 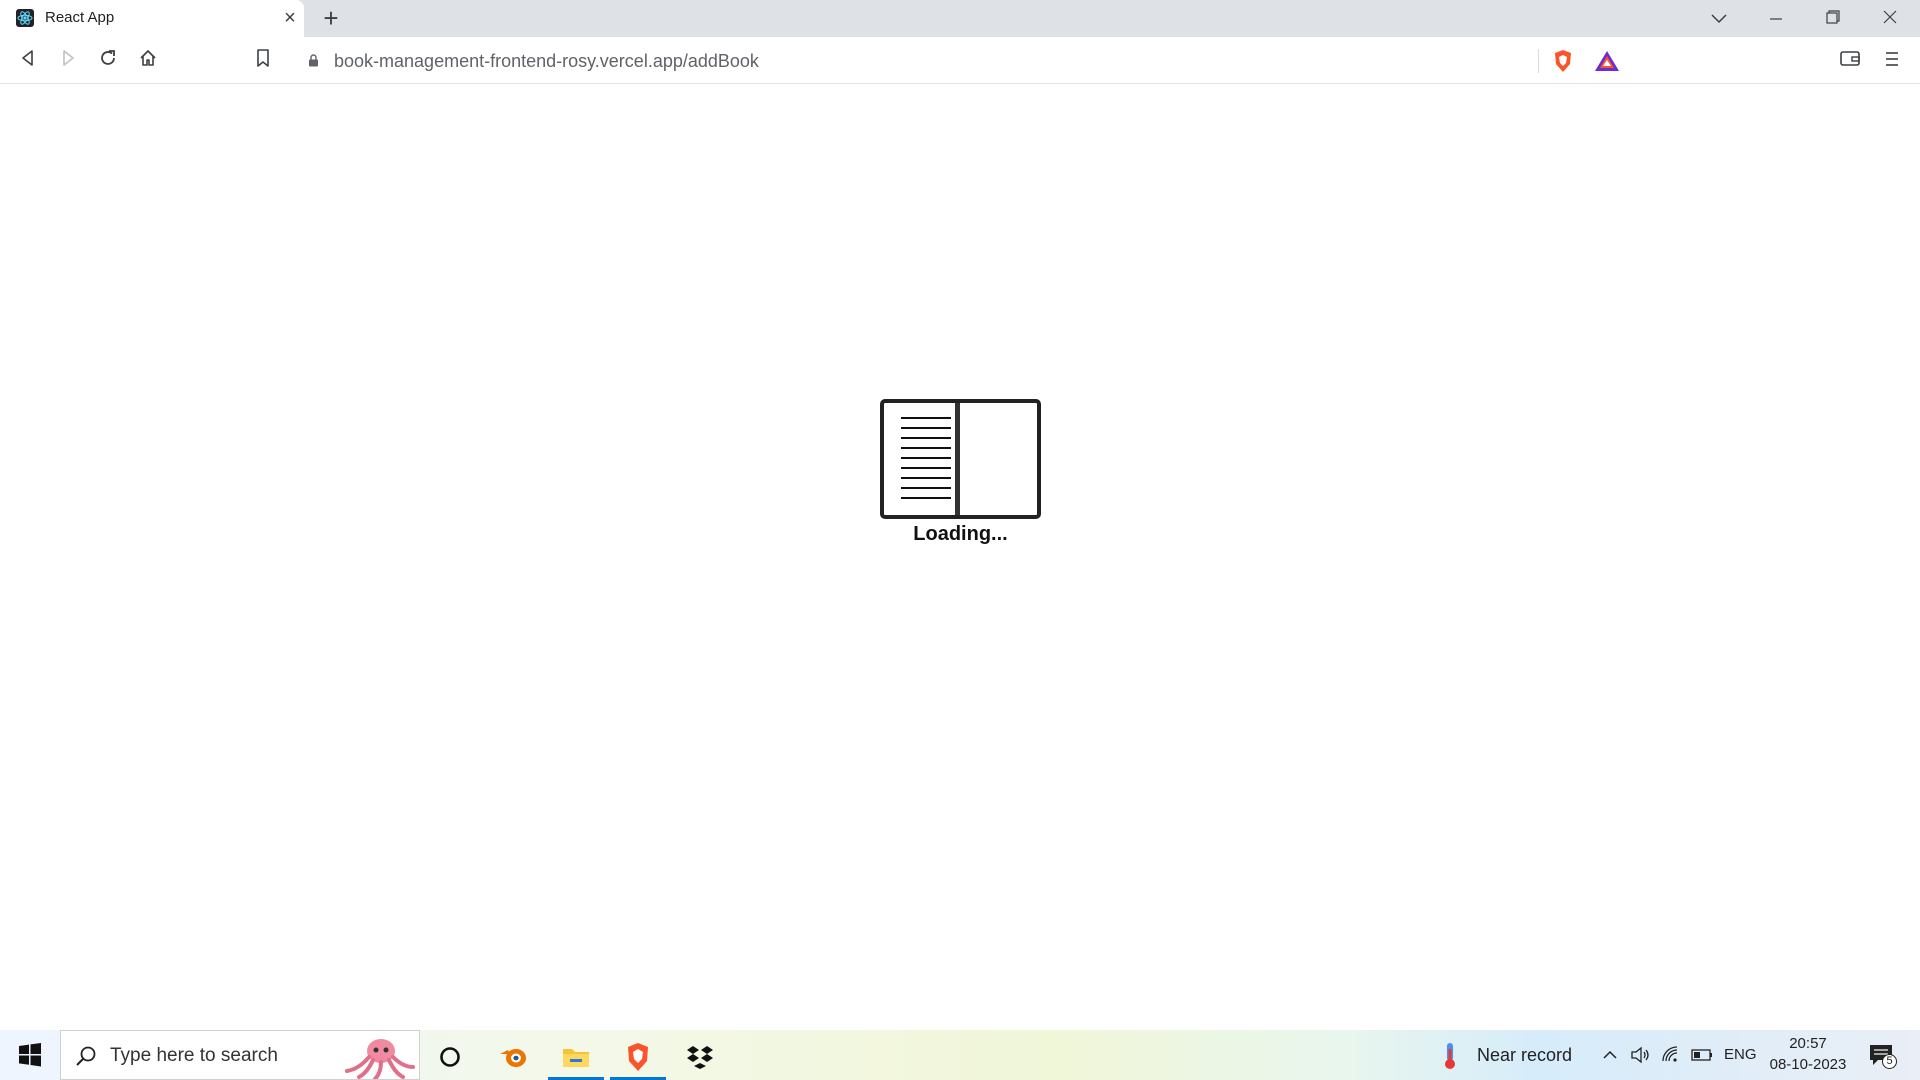 I want to click on book-loader-icon, so click(x=960, y=459).